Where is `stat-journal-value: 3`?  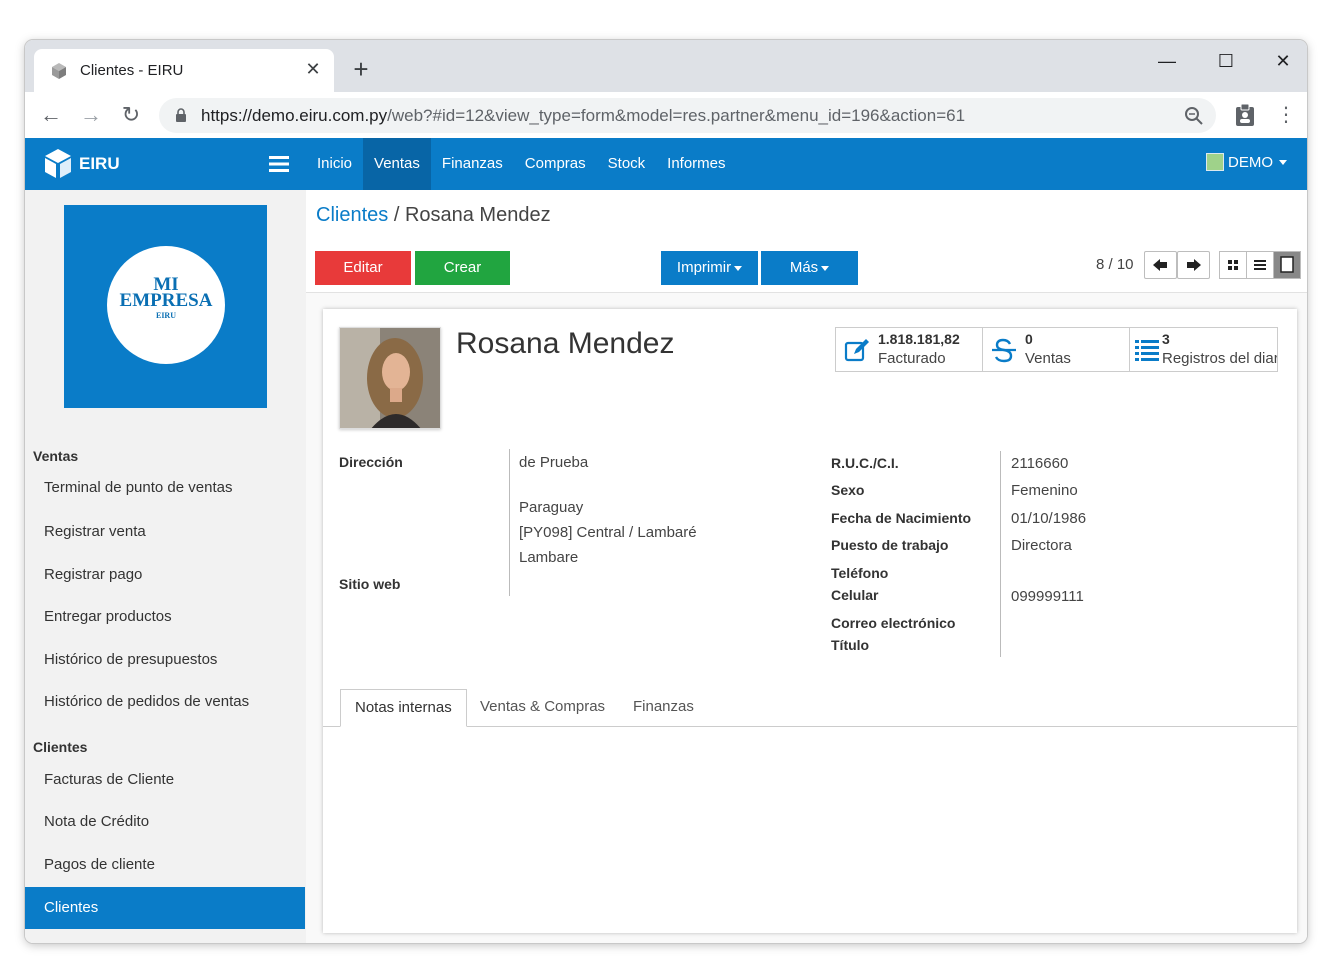
stat-journal-value: 3 is located at coordinates (1166, 339).